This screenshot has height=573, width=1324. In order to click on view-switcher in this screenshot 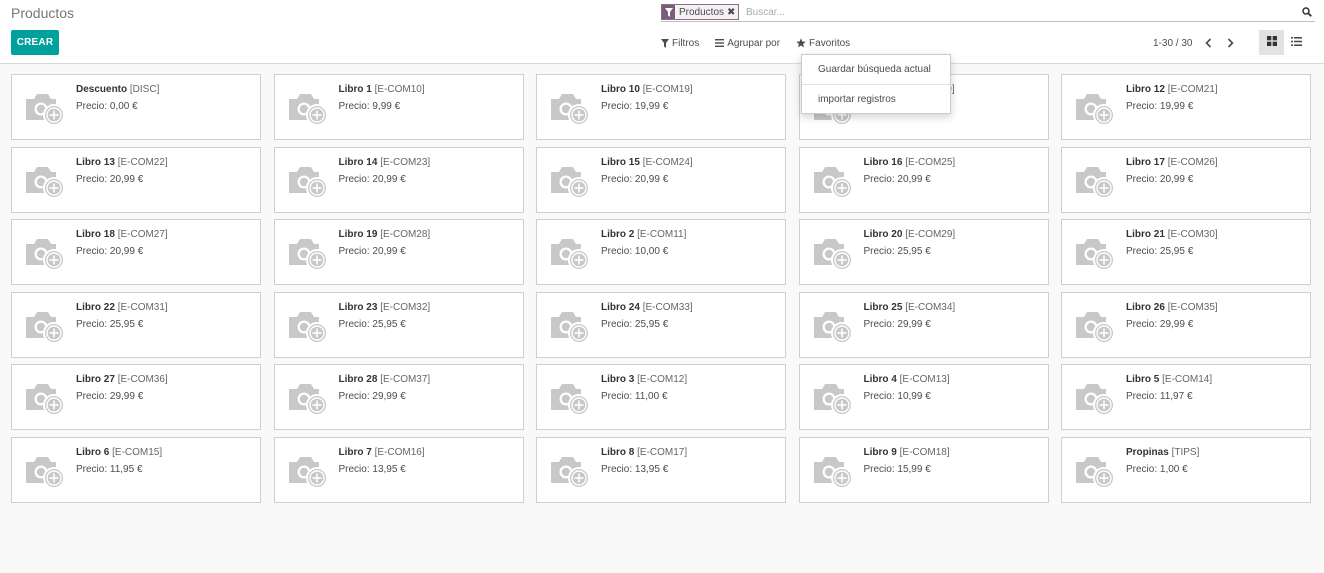, I will do `click(1284, 42)`.